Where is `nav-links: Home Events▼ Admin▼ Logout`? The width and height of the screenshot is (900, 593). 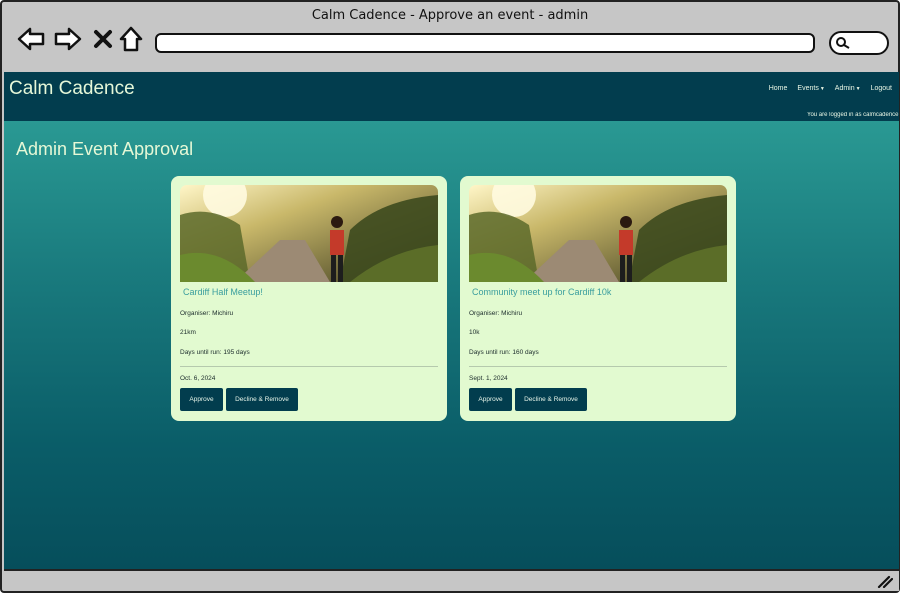
nav-links: Home Events▼ Admin▼ Logout is located at coordinates (830, 88).